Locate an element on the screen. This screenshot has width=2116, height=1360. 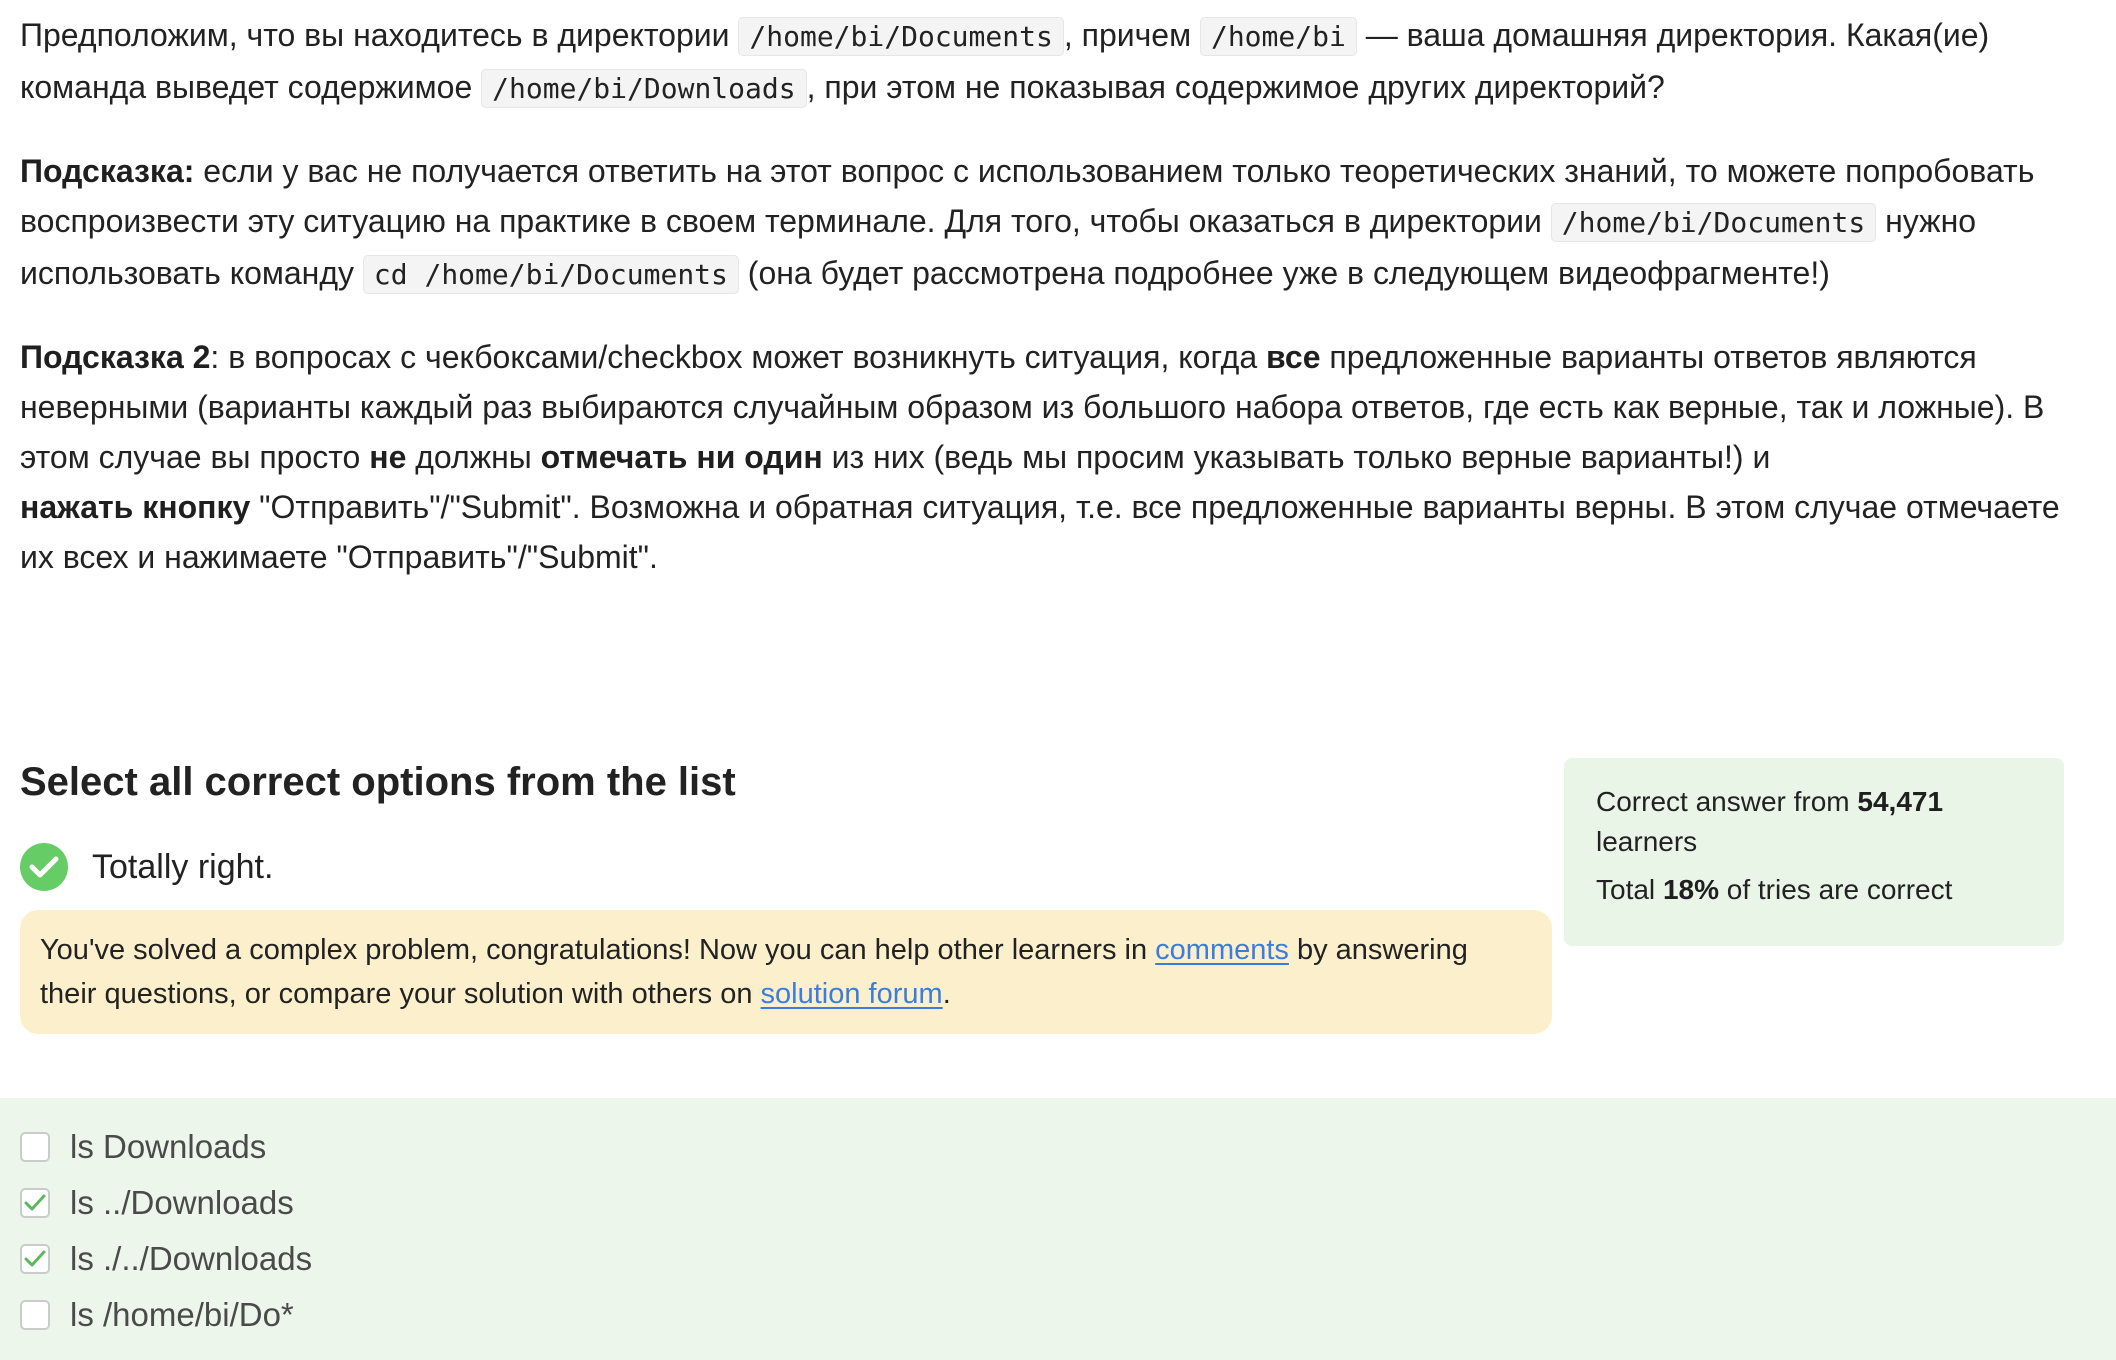
code-snippet: cd /home/bi/Documents is located at coordinates (550, 274).